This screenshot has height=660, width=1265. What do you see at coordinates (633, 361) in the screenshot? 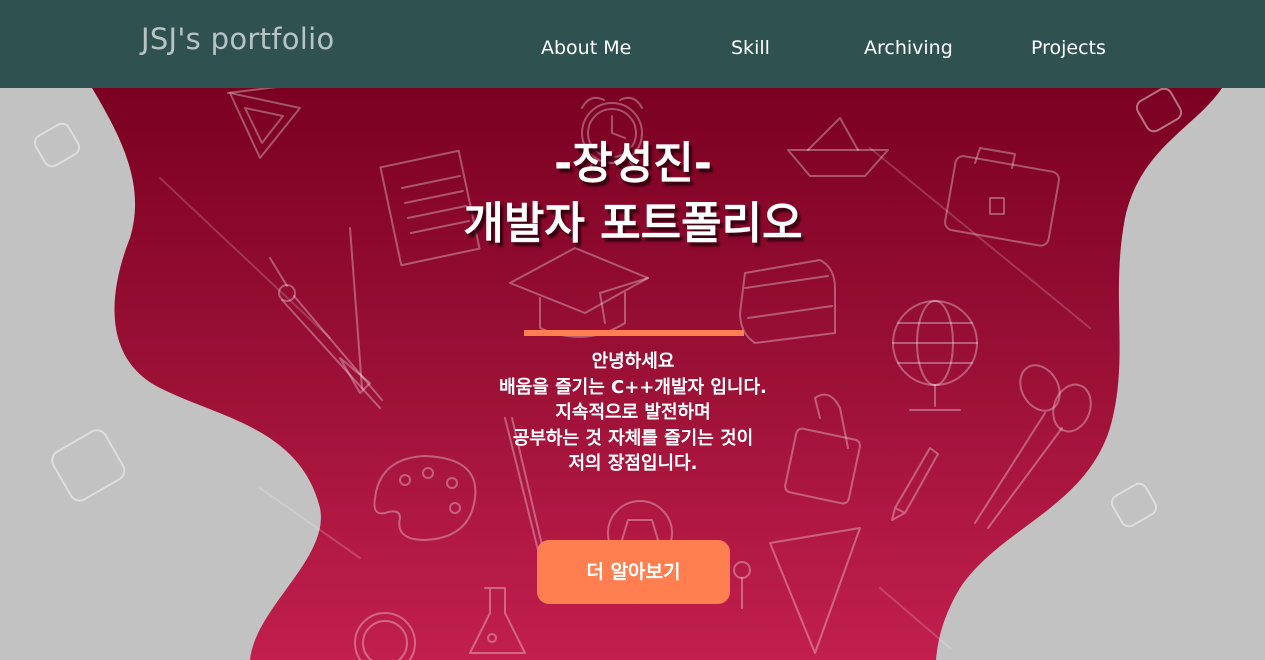
I see `intro-line: 안녕하세요` at bounding box center [633, 361].